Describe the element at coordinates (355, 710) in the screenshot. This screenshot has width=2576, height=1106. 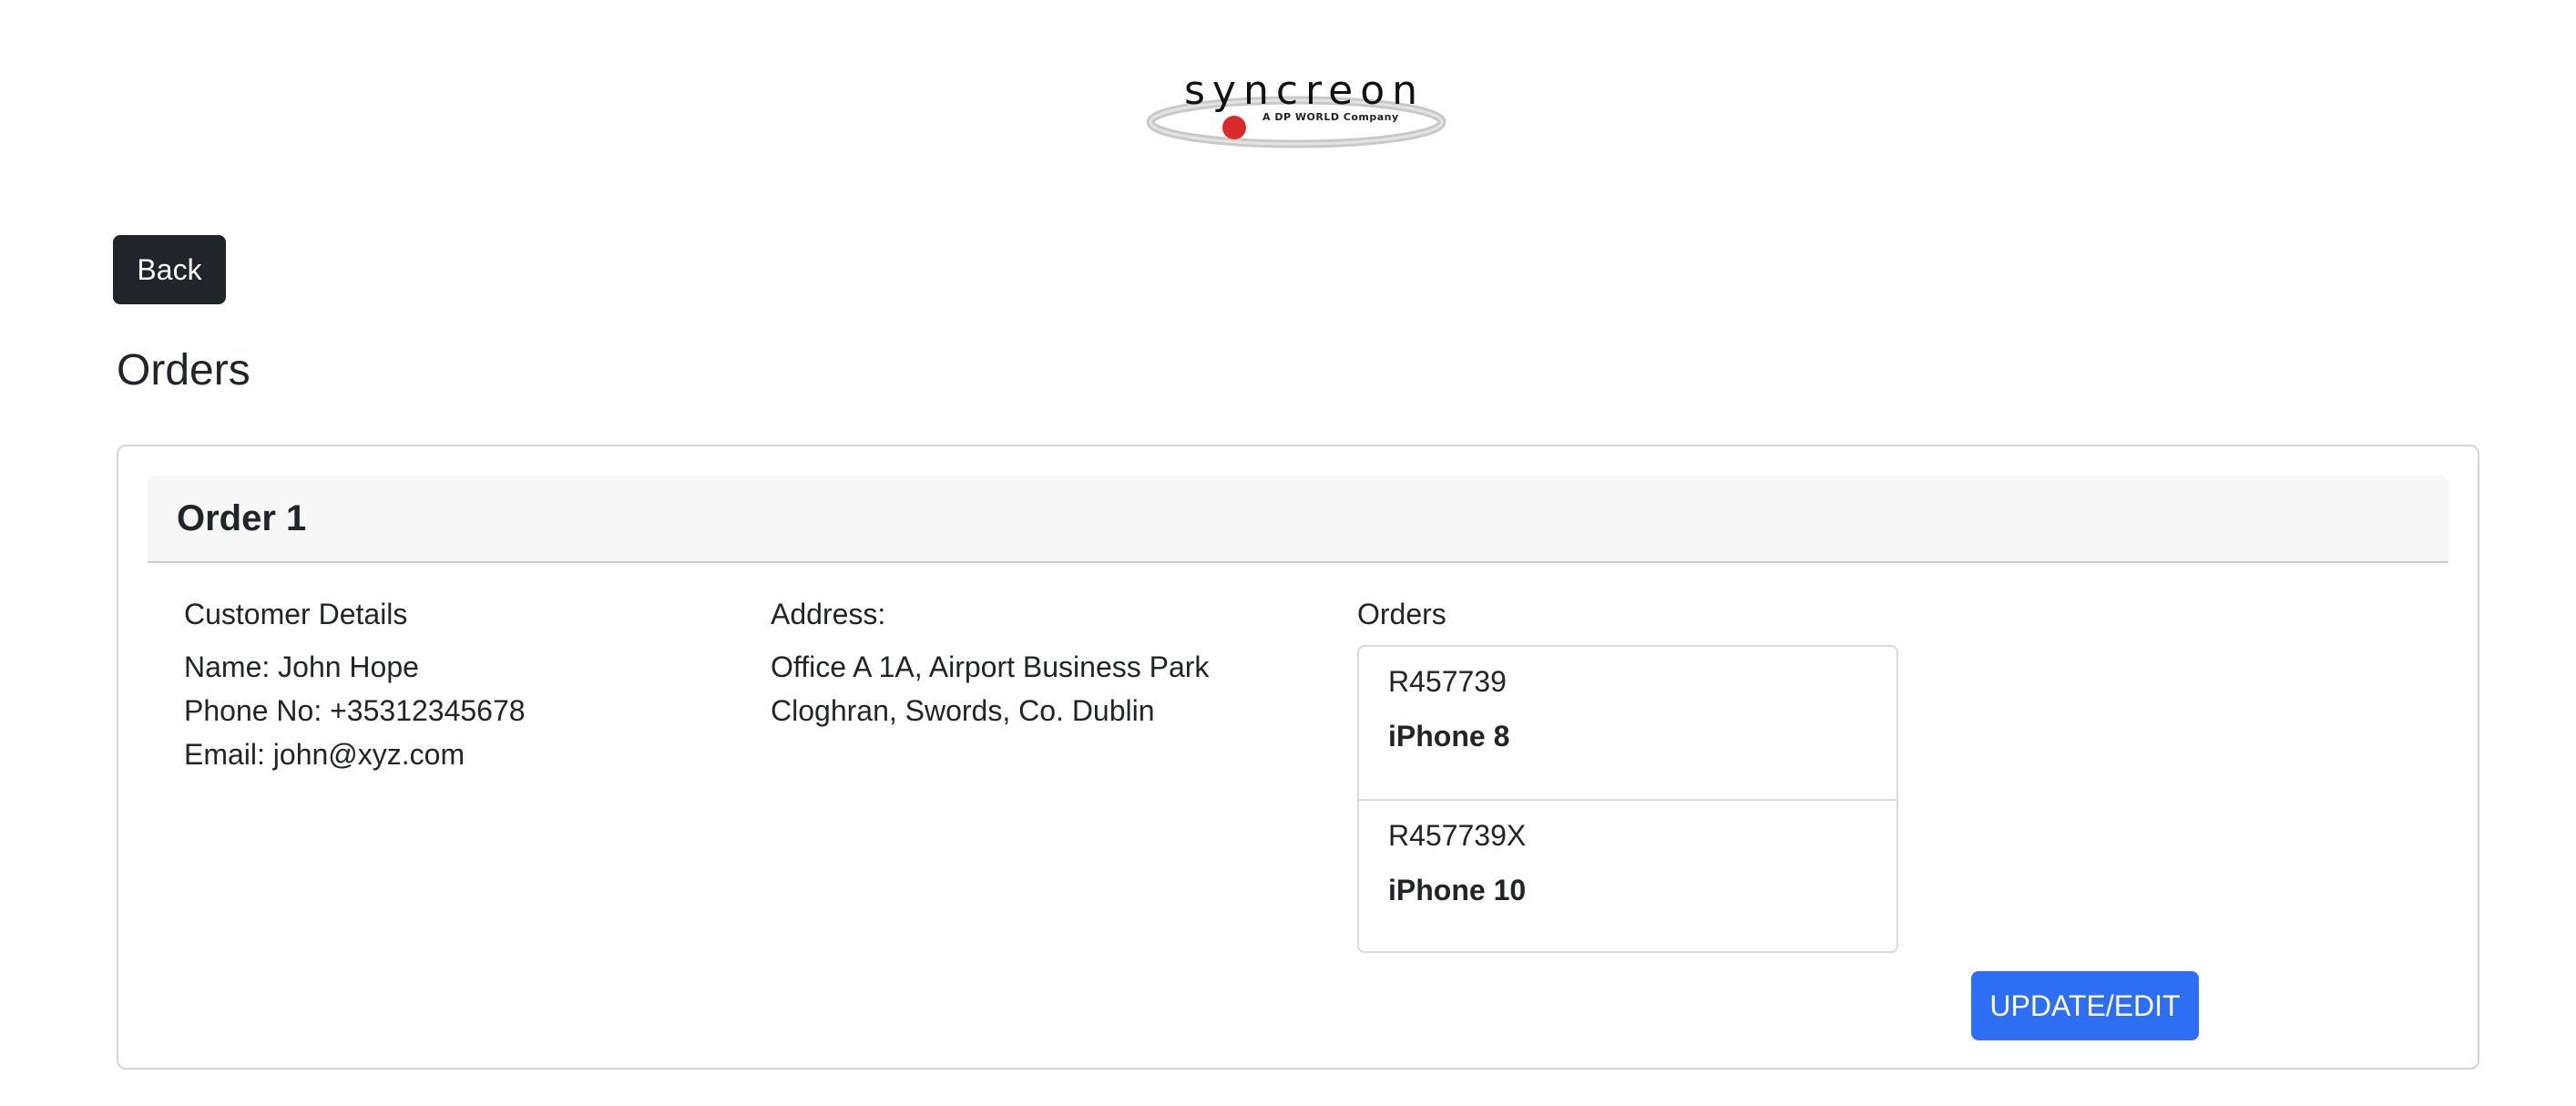
I see `customer-phone: Phone No: +35312345678` at that location.